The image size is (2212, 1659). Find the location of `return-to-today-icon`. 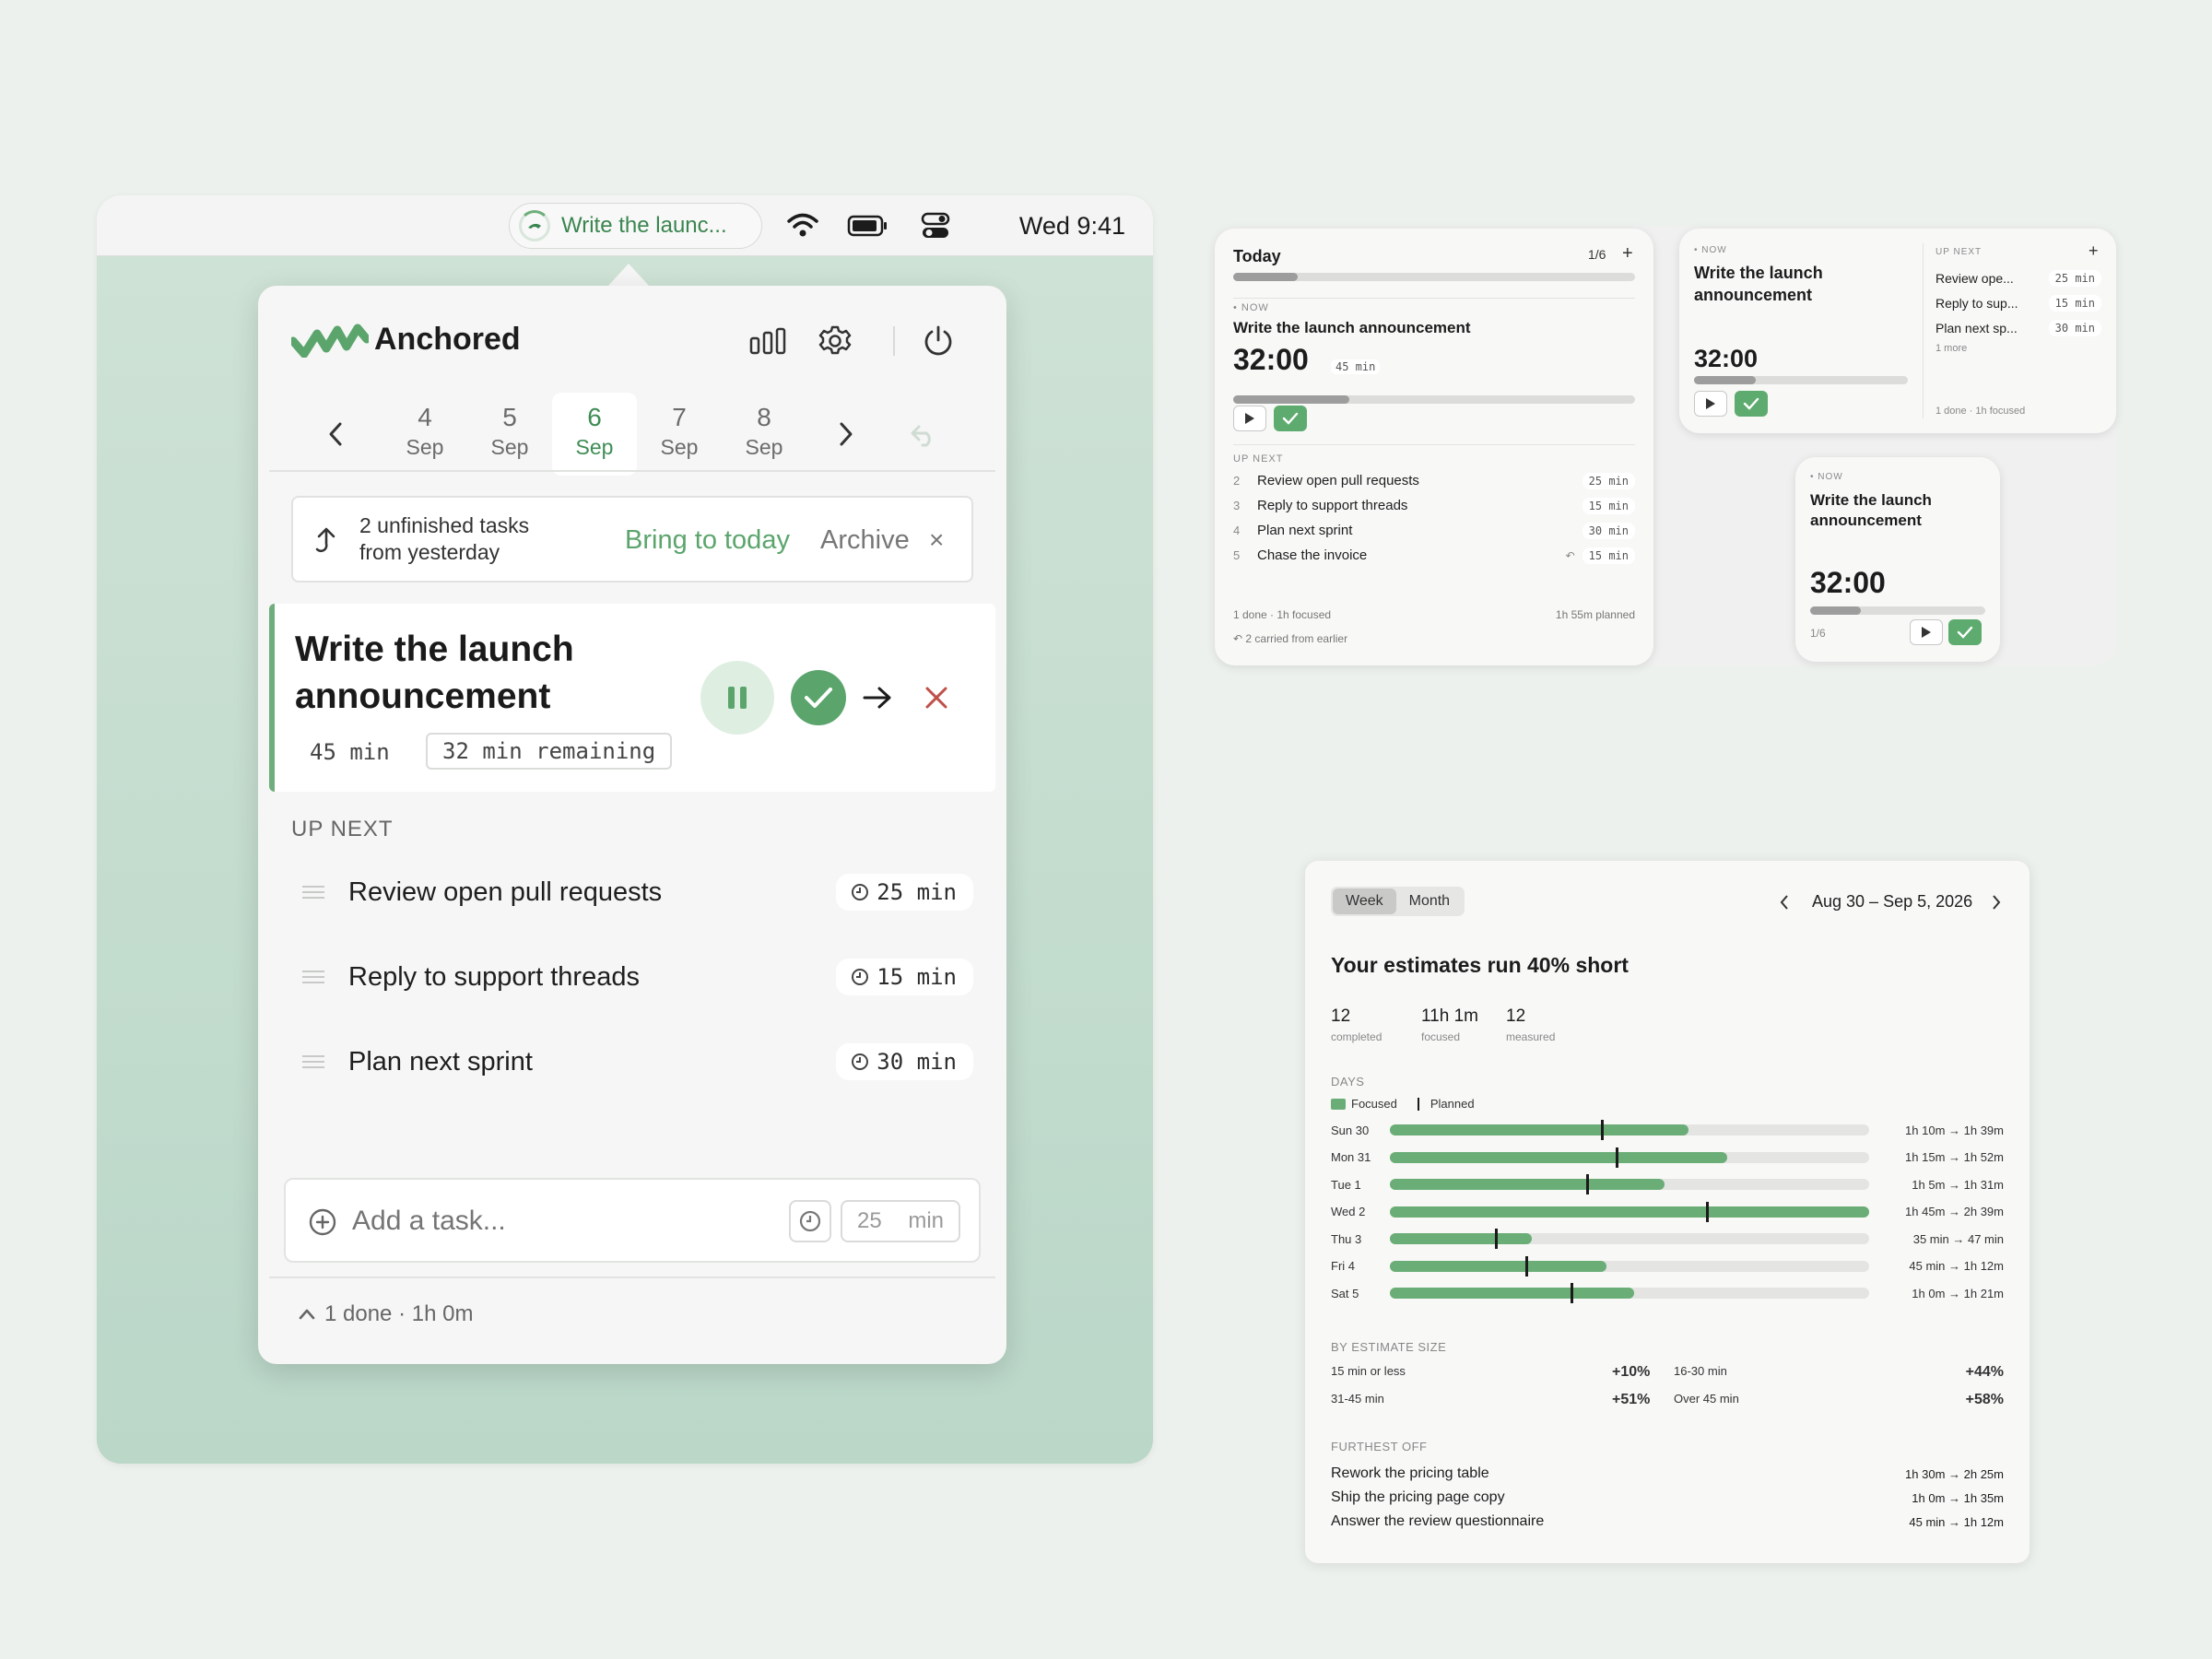

return-to-today-icon is located at coordinates (923, 435).